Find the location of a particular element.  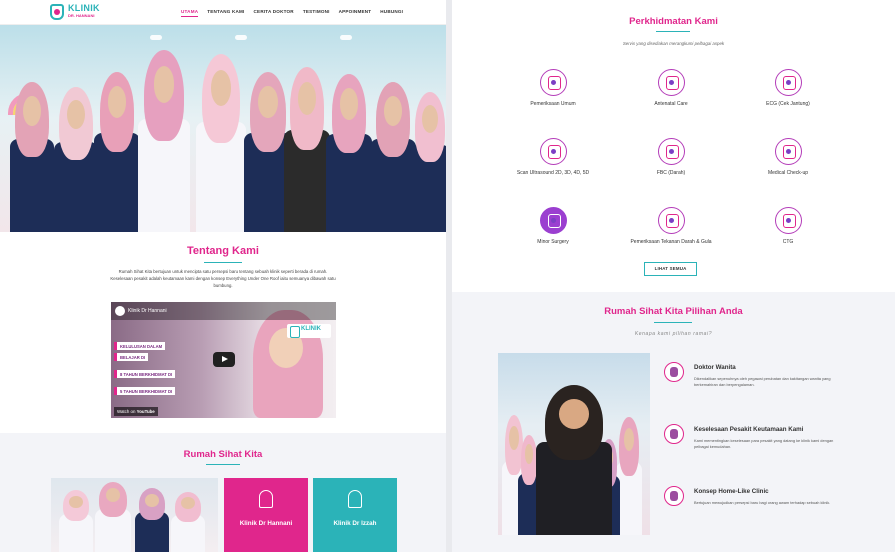

service-name: Minor Surgery is located at coordinates (553, 242).